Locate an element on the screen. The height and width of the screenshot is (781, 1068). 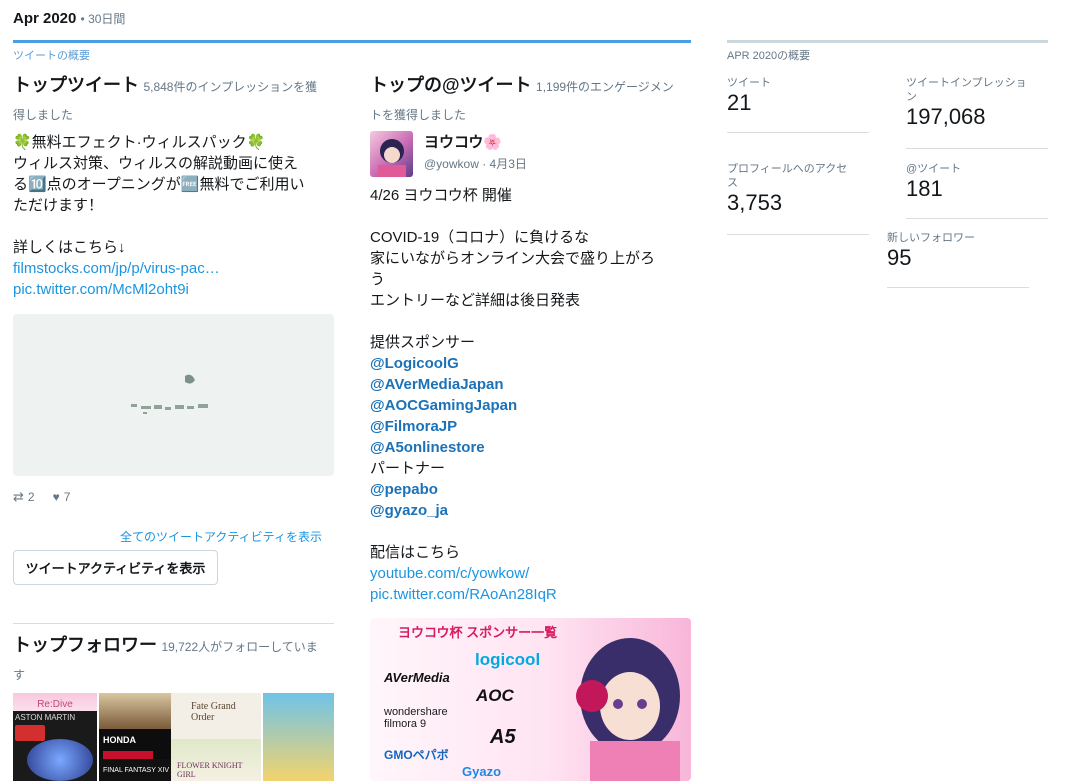
follower-tile: Fate Grand Order is located at coordinates (216, 716).